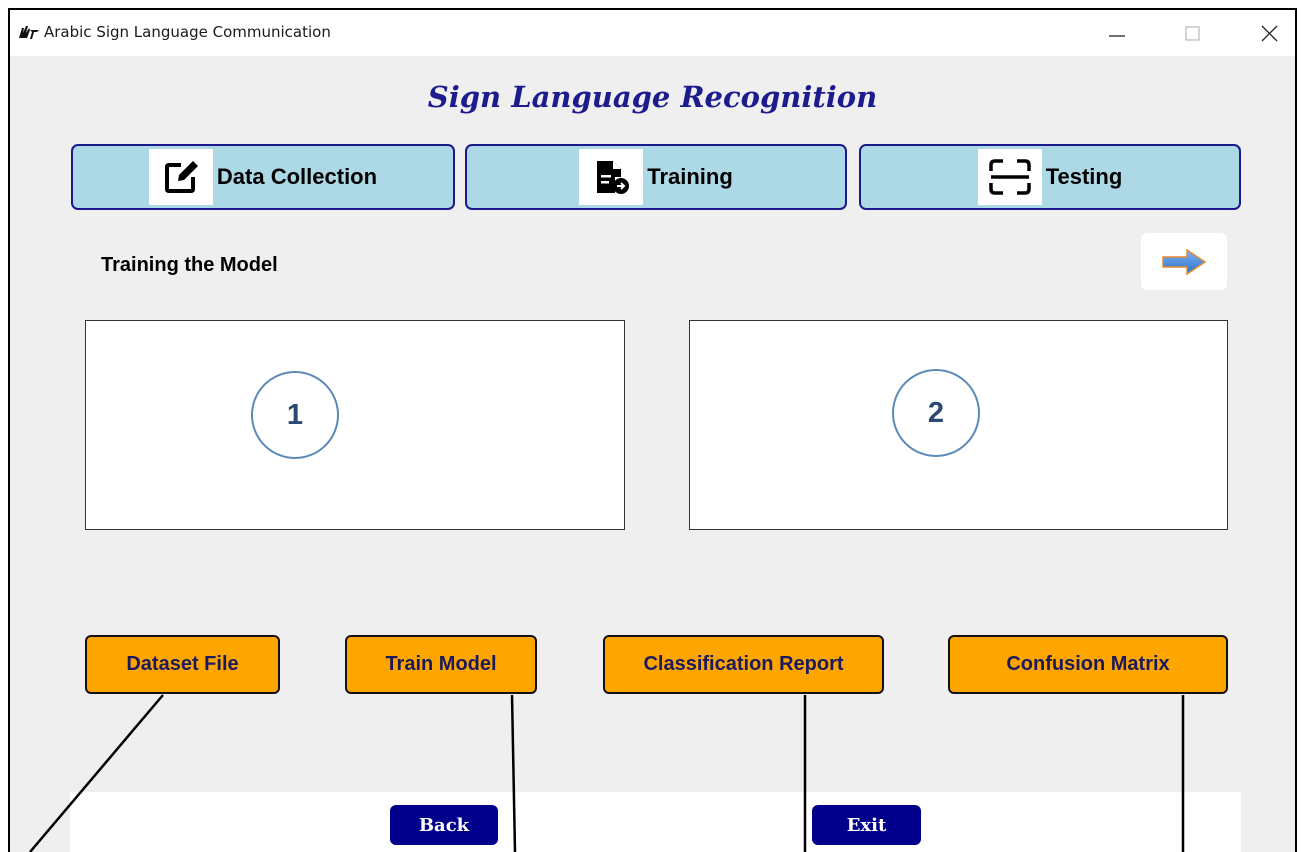 The height and width of the screenshot is (852, 1301). I want to click on output-panel-2: 2, so click(958, 425).